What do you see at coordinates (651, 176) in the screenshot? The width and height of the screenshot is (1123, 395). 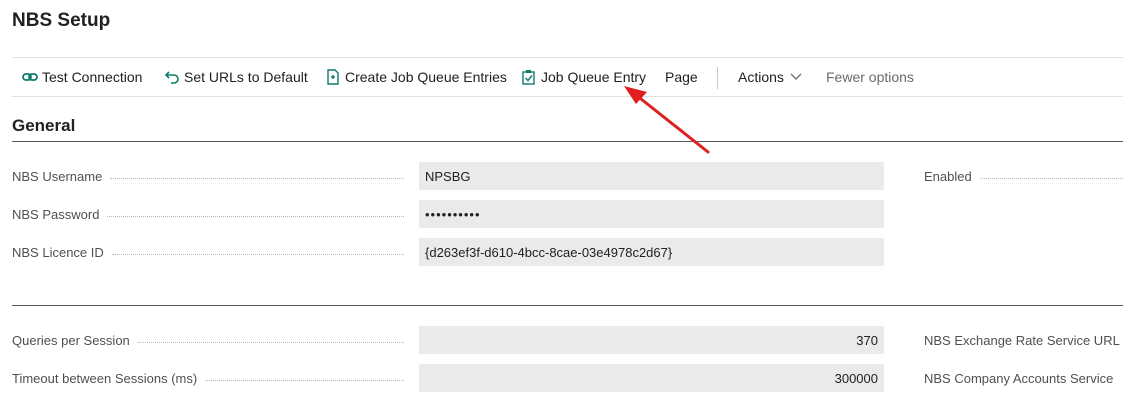 I see `nbs-username-field: NPSBG` at bounding box center [651, 176].